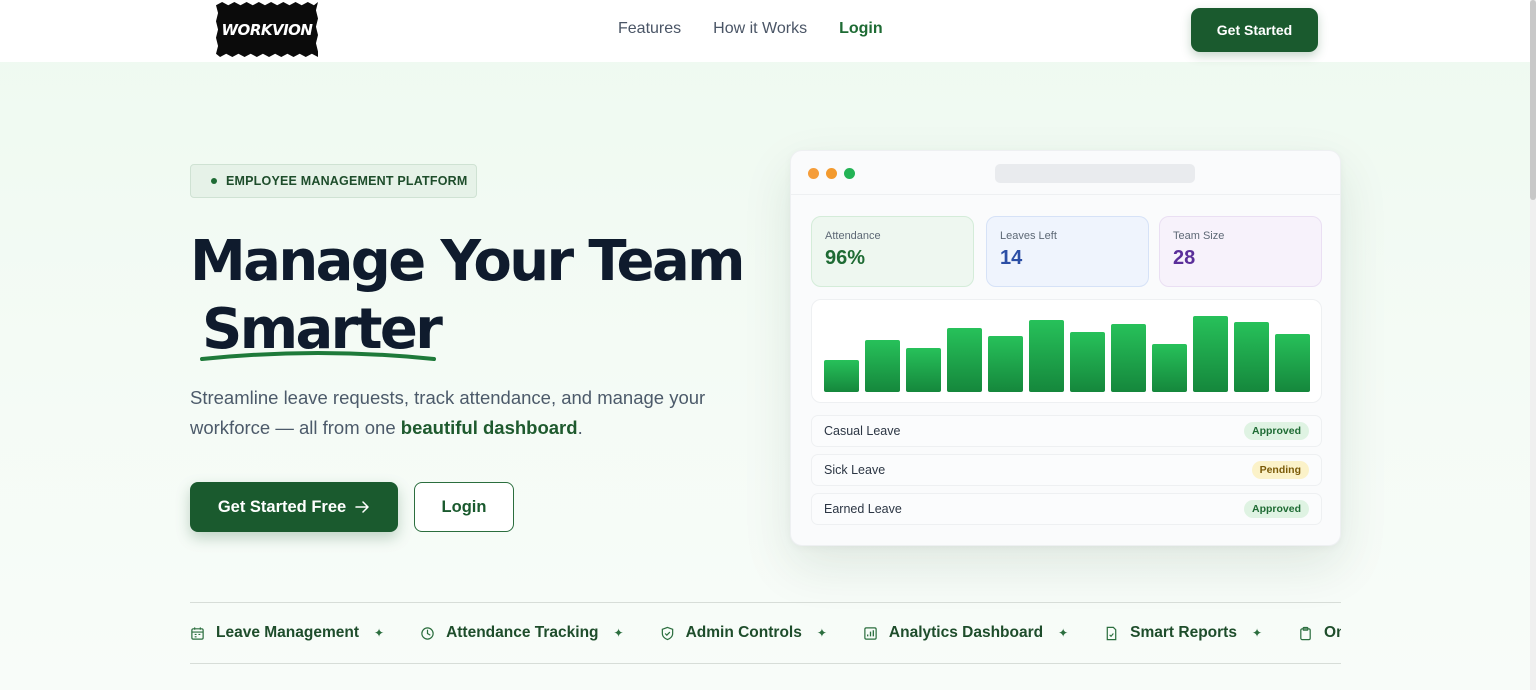 The width and height of the screenshot is (1536, 690). I want to click on subtext-highlight: beautiful dashboard, so click(489, 427).